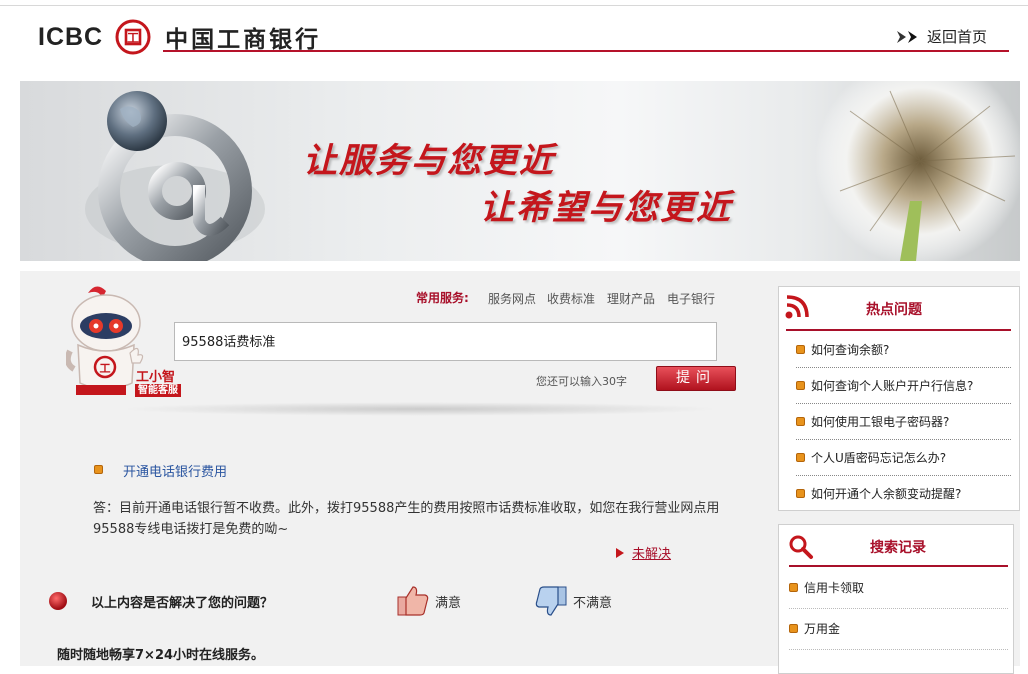 This screenshot has width=1028, height=674. Describe the element at coordinates (581, 381) in the screenshot. I see `char-counter: 您还可以输入30字` at that location.